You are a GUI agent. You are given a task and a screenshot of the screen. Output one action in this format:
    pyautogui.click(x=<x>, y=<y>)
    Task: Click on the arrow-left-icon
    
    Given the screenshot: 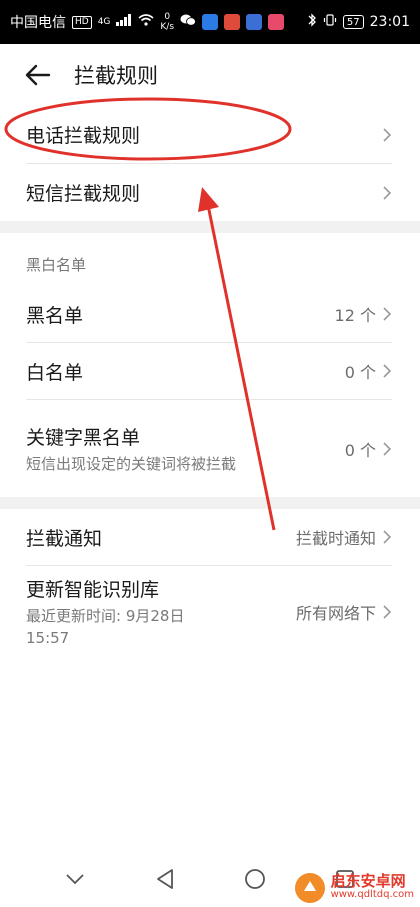 What is the action you would take?
    pyautogui.click(x=38, y=75)
    